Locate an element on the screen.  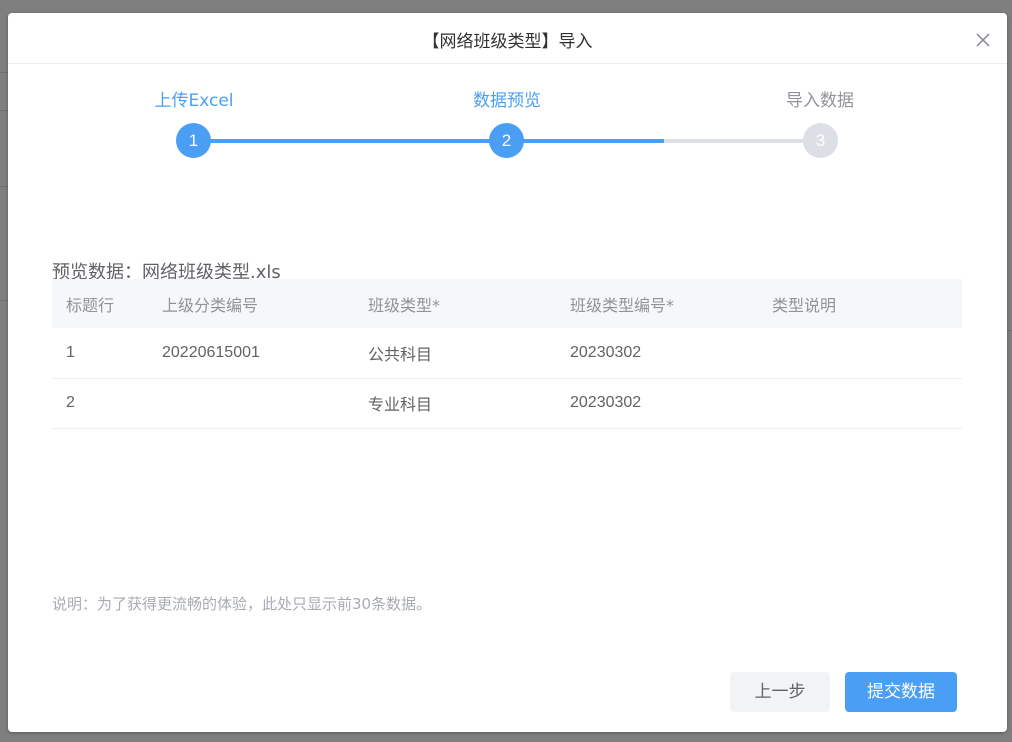
step-connector-pending is located at coordinates (742, 141).